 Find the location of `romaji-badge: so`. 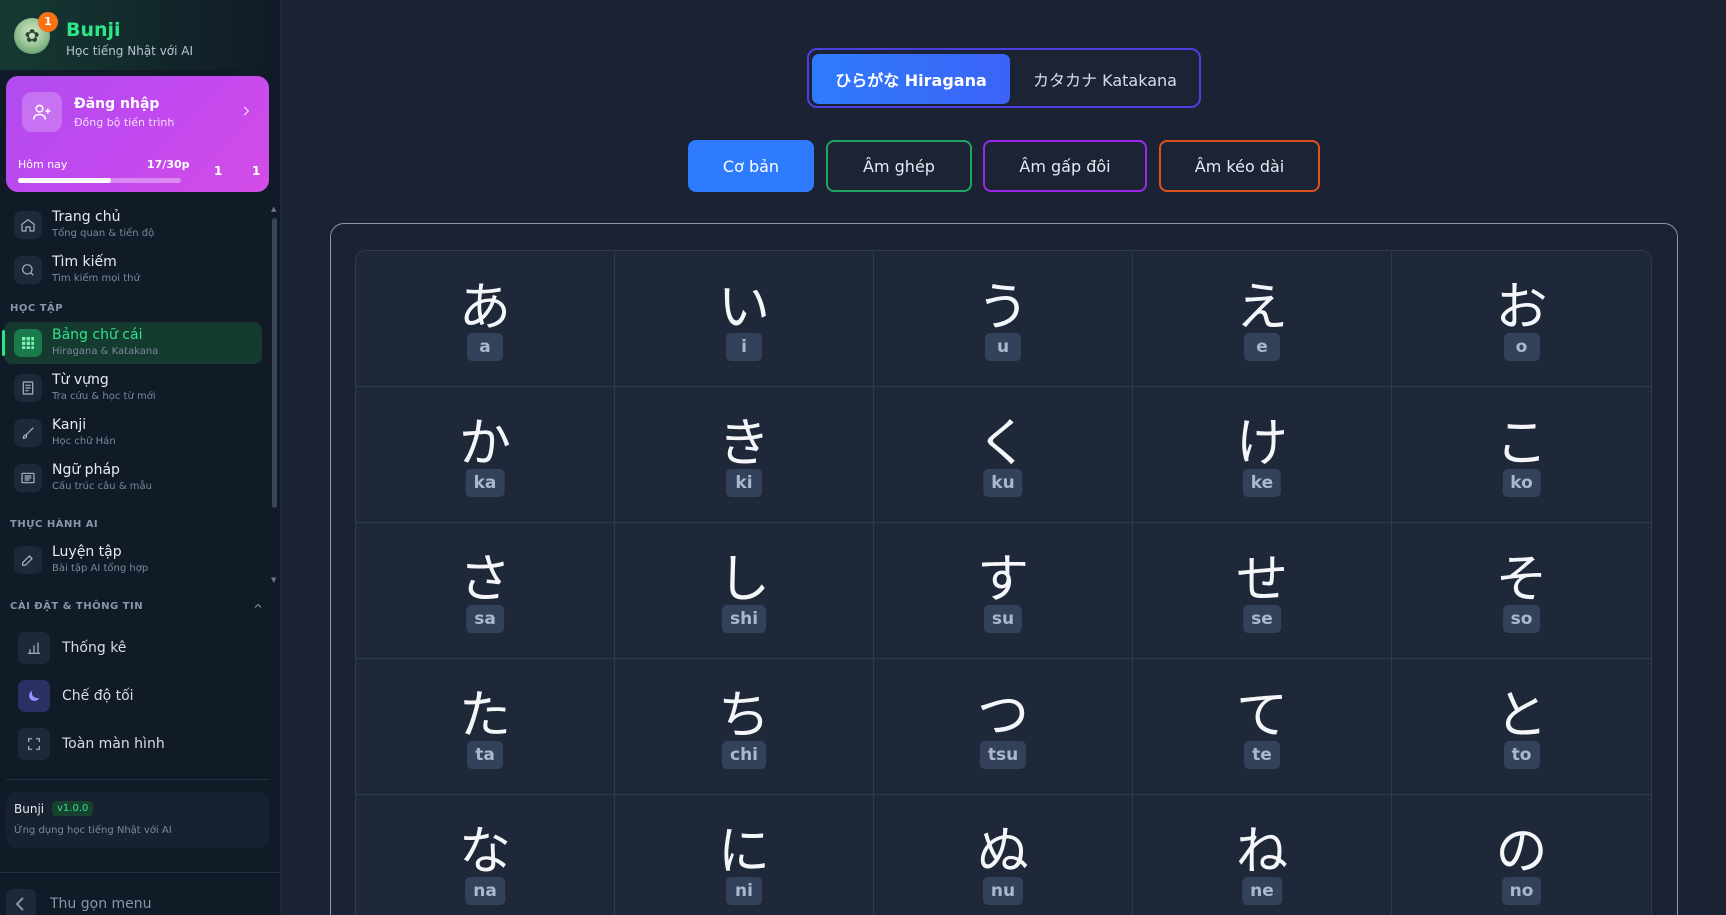

romaji-badge: so is located at coordinates (1521, 619).